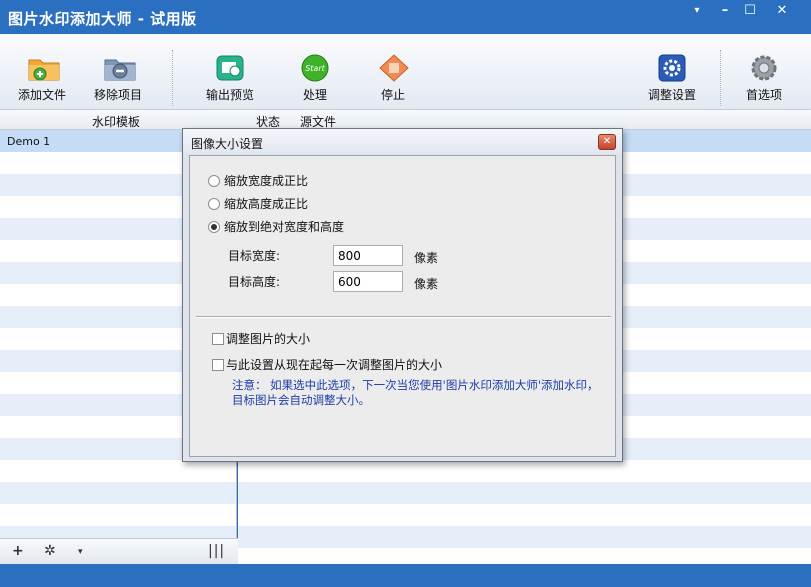 This screenshot has height=587, width=811. I want to click on gear-icon, so click(672, 68).